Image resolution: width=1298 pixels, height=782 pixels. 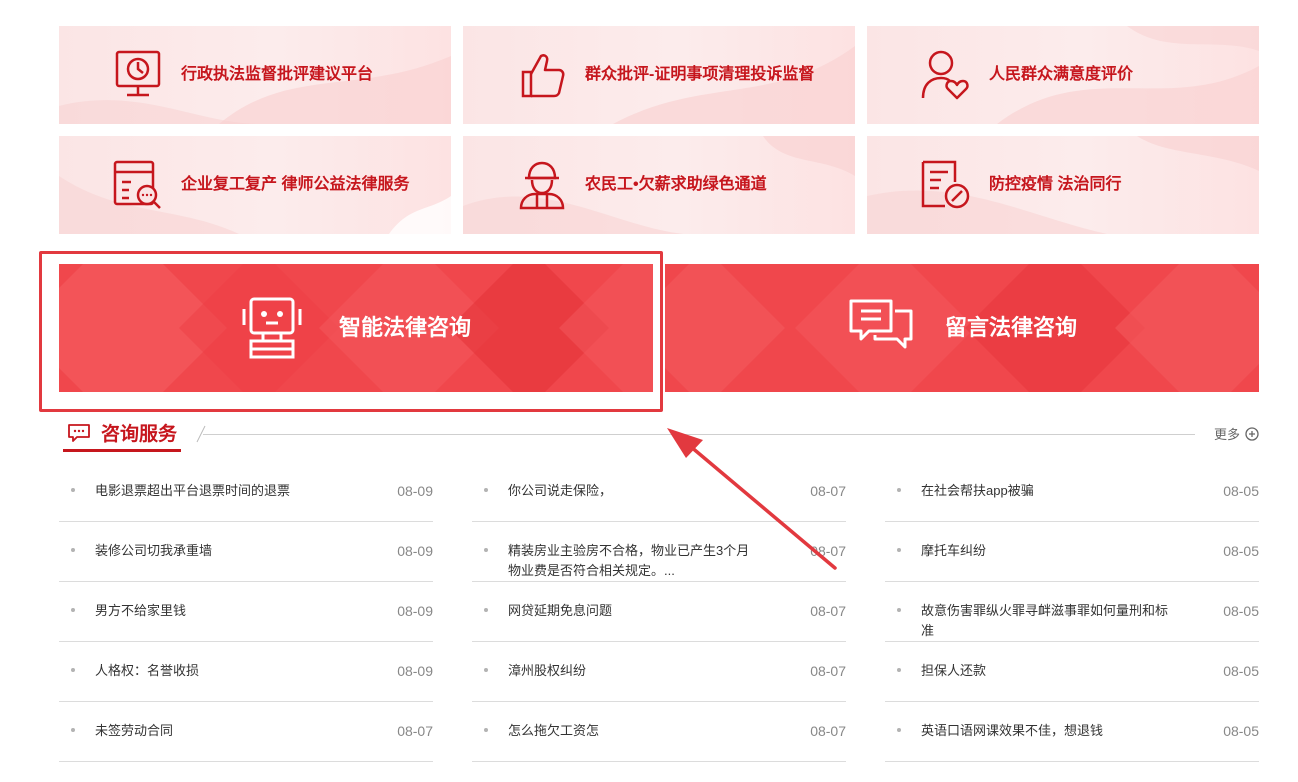 What do you see at coordinates (700, 74) in the screenshot?
I see `tile-label: 群众批评-证明事项清理投诉监督` at bounding box center [700, 74].